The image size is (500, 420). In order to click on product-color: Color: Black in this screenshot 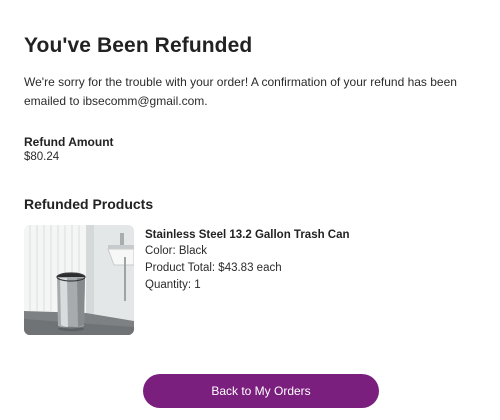, I will do `click(176, 251)`.